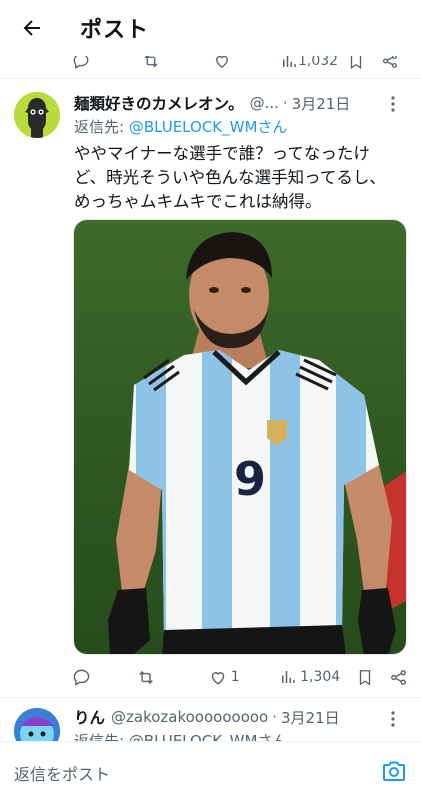  I want to click on heart-icon, so click(218, 678).